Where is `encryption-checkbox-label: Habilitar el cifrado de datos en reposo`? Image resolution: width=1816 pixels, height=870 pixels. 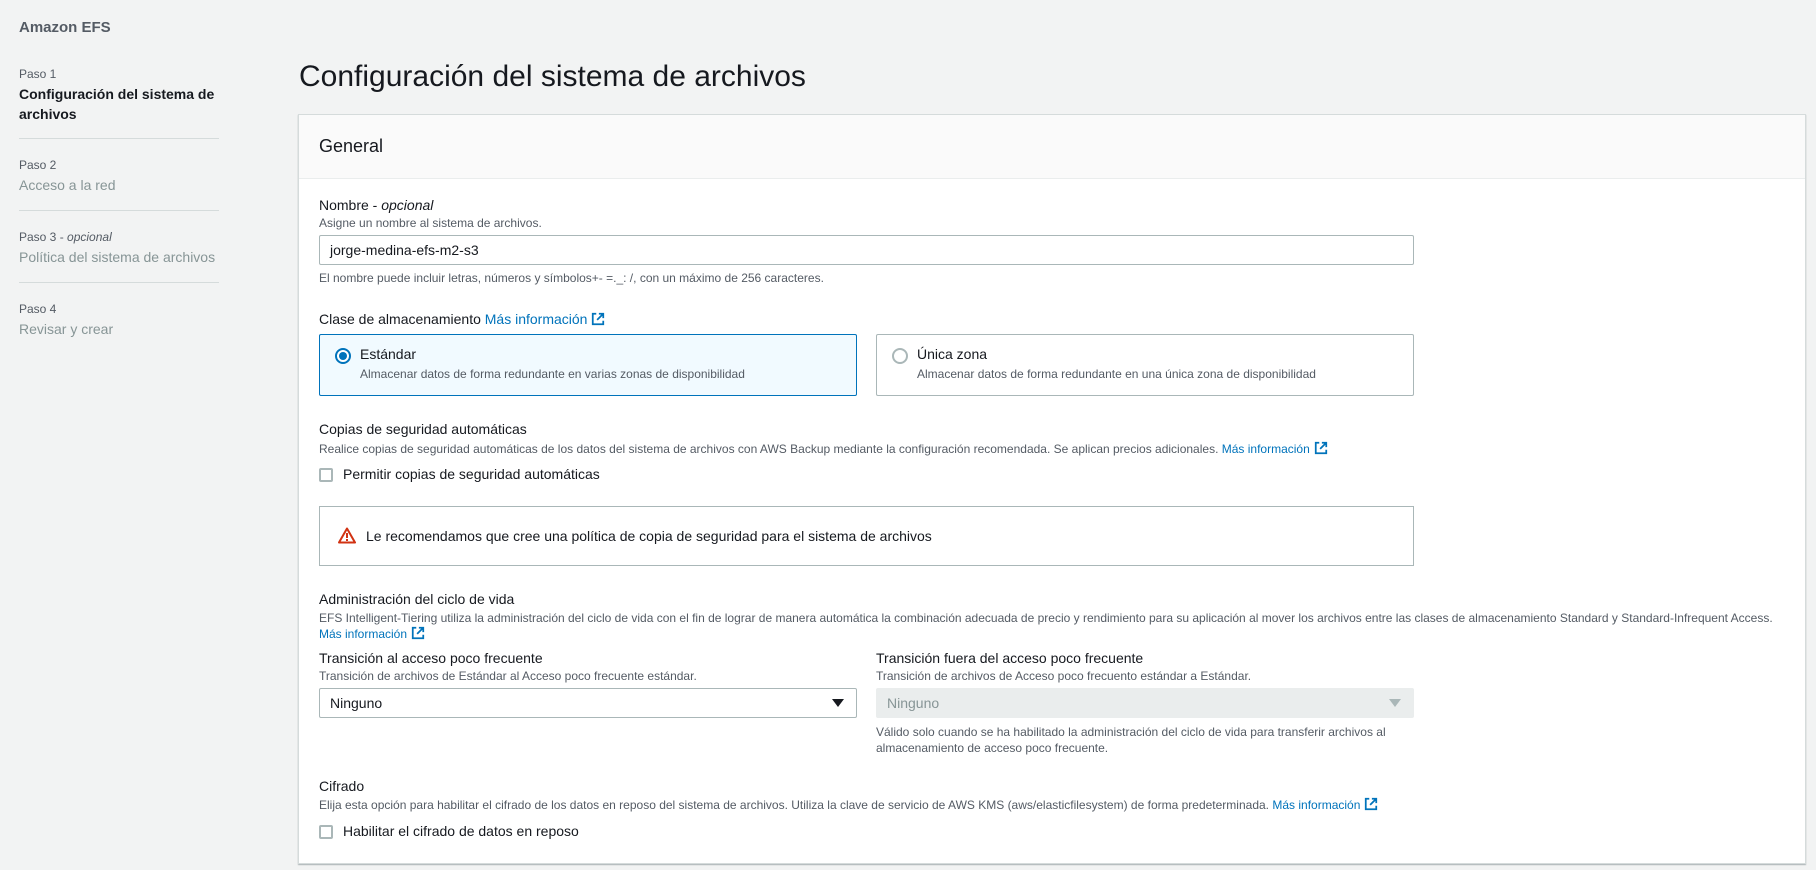 encryption-checkbox-label: Habilitar el cifrado de datos en reposo is located at coordinates (461, 831).